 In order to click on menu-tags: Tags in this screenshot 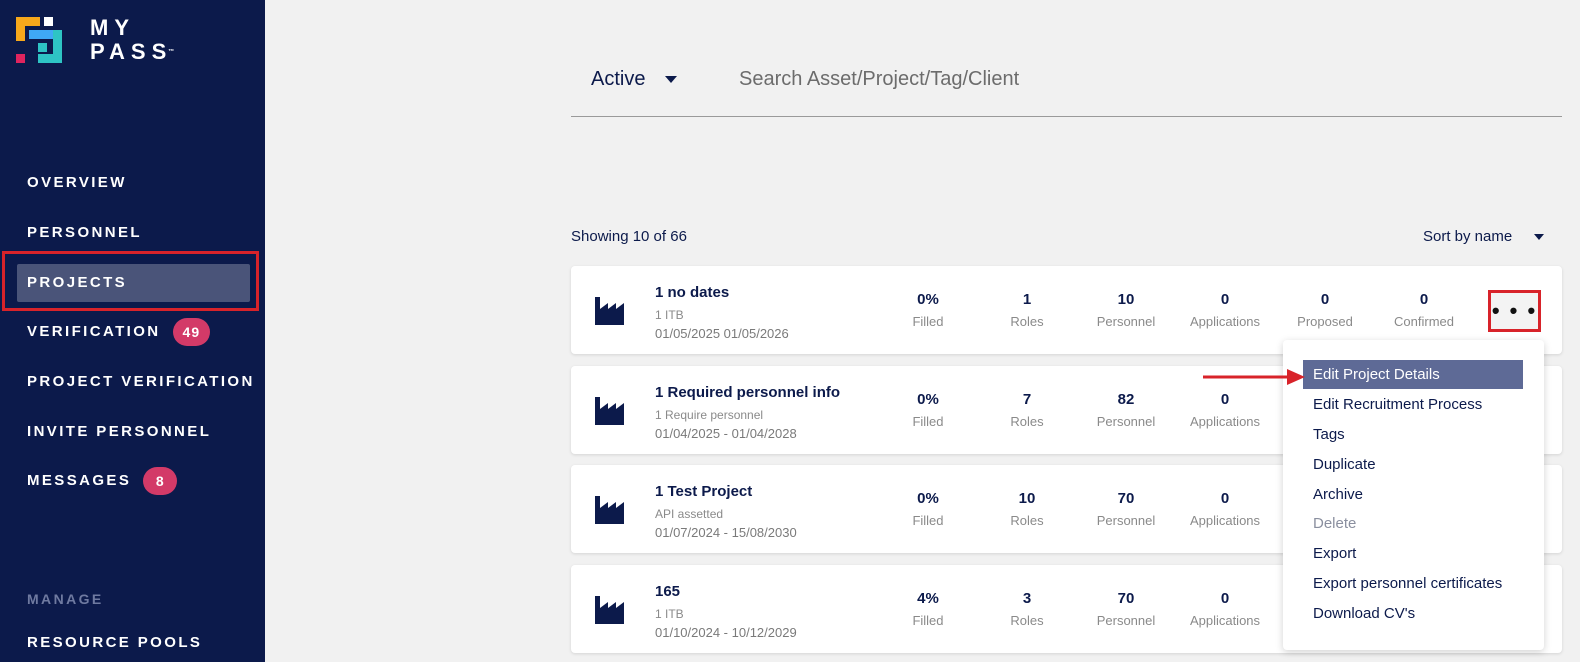, I will do `click(1413, 434)`.